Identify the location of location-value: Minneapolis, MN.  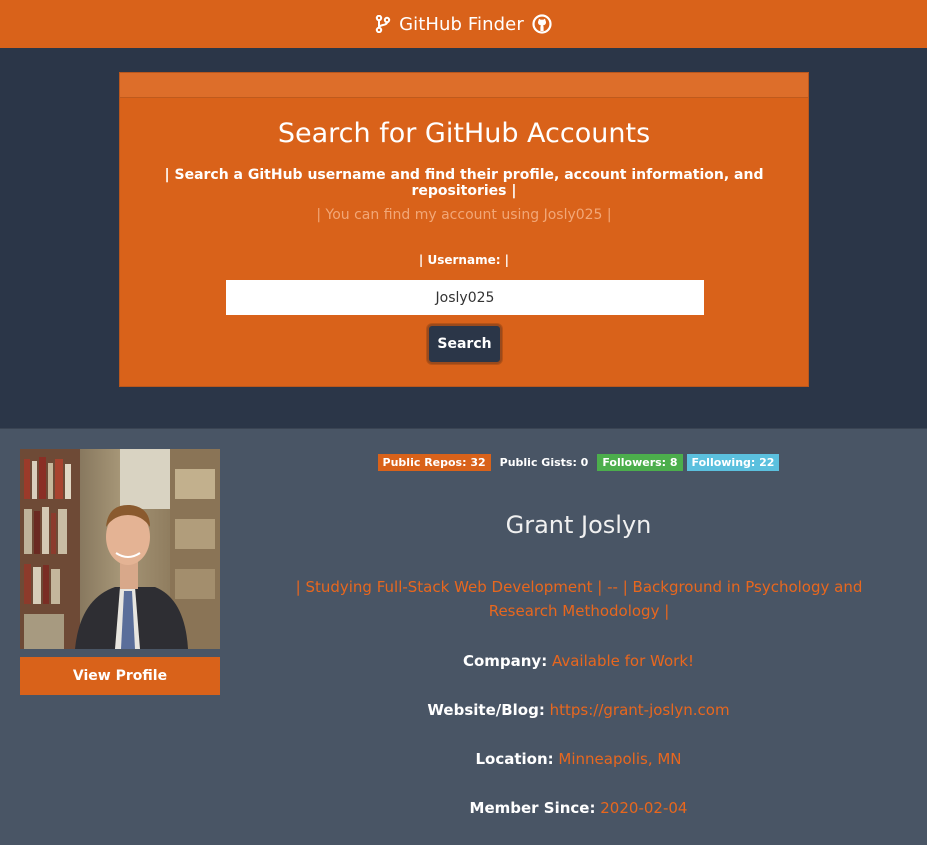
(620, 759).